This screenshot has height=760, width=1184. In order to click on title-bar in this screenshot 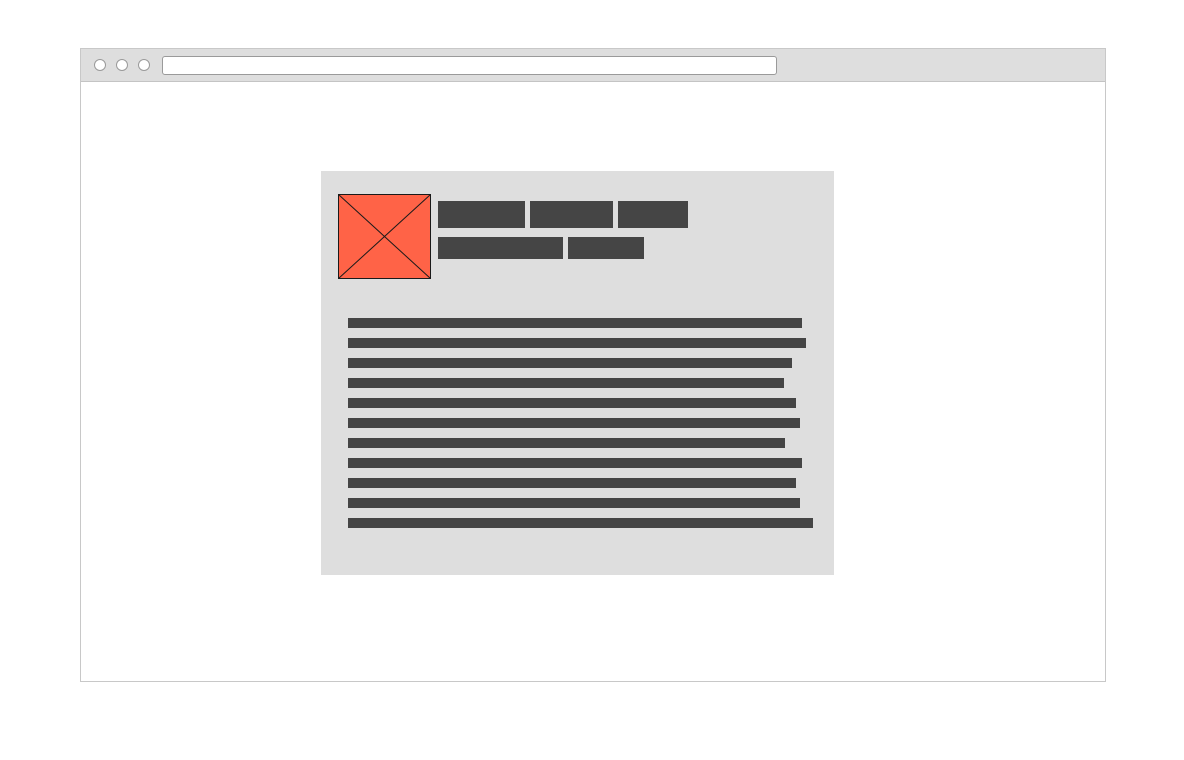, I will do `click(593, 65)`.